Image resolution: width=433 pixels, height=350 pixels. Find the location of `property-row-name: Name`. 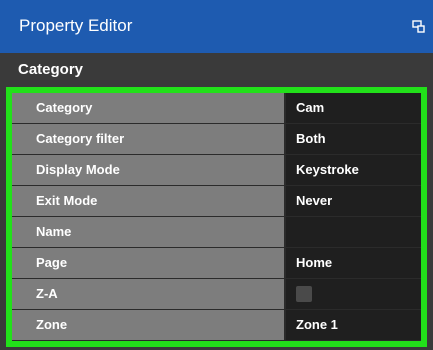

property-row-name: Name is located at coordinates (216, 232).